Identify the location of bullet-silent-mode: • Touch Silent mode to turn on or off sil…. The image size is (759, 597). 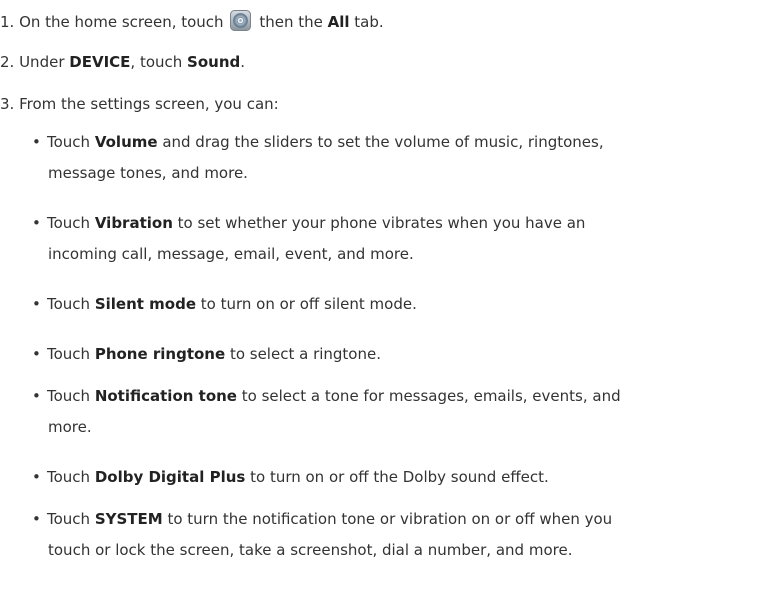
(392, 304).